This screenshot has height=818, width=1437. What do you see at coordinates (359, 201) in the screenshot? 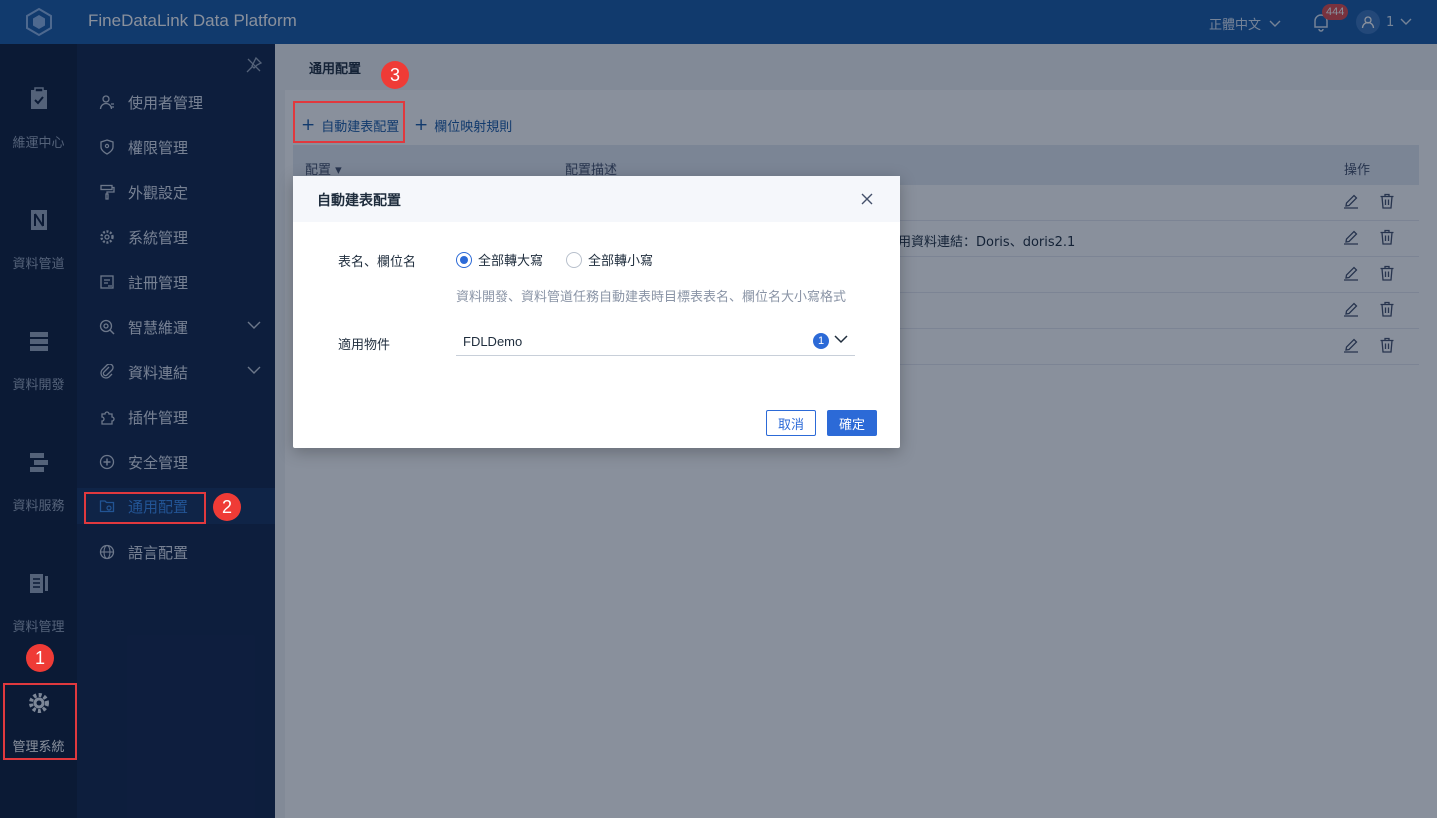
I see `dialog-title: 自動建表配置` at bounding box center [359, 201].